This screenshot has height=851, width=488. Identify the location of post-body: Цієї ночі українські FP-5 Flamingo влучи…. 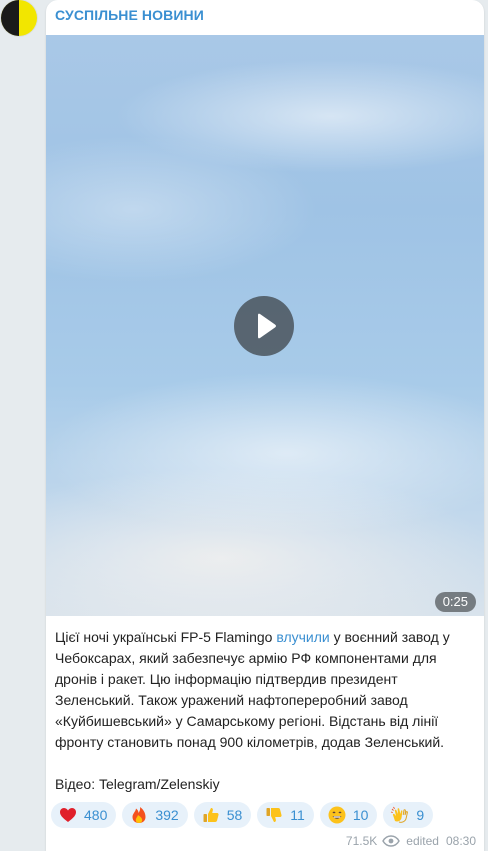
(267, 690).